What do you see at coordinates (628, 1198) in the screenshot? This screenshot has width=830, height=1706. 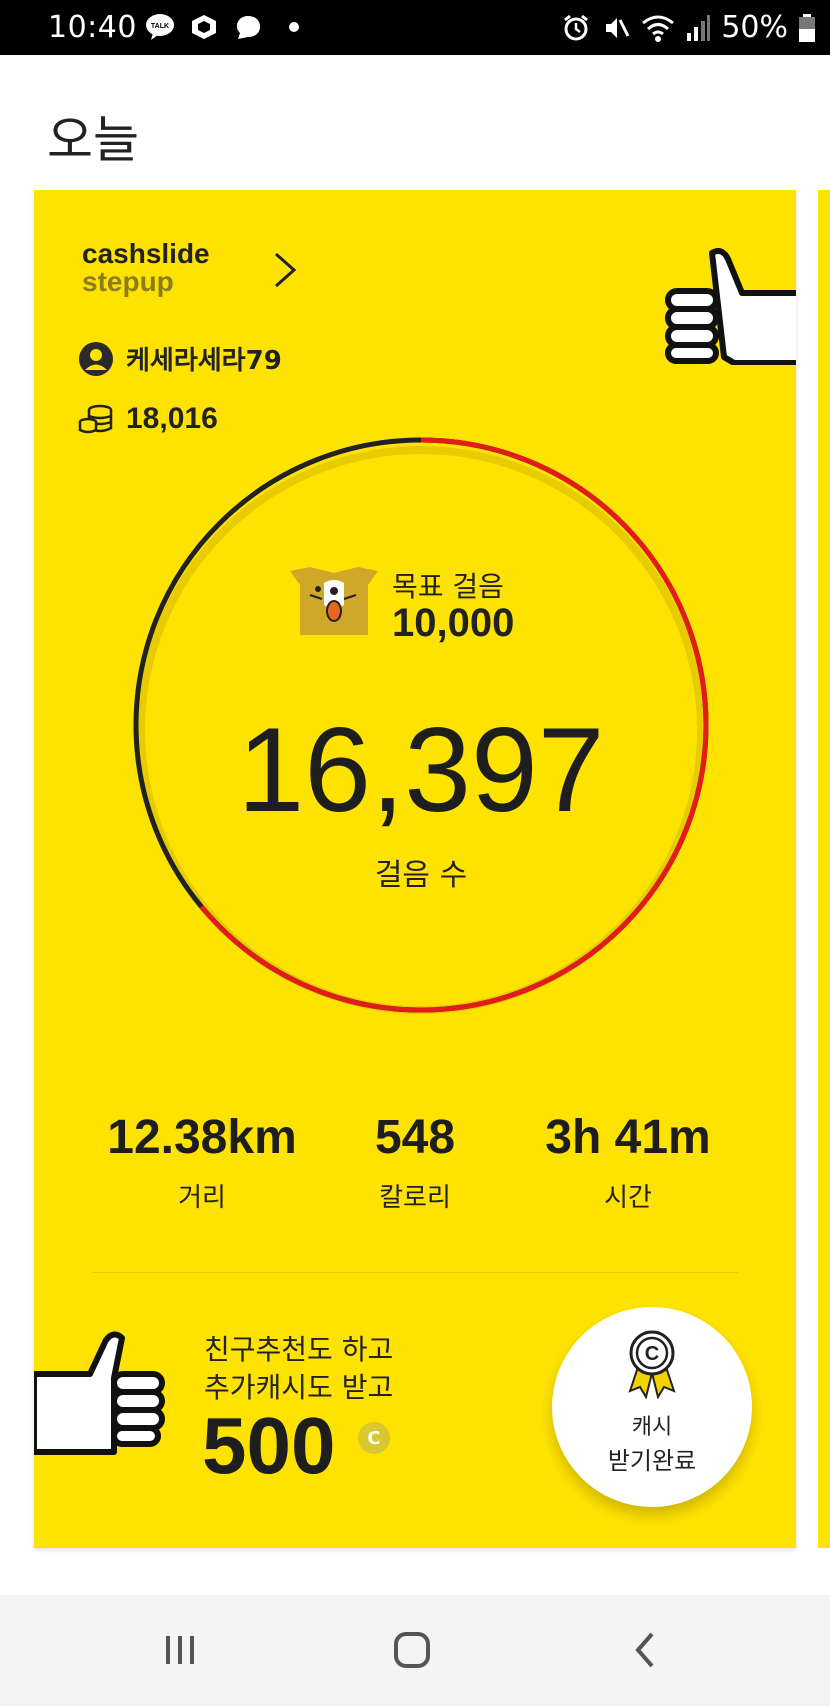 I see `stat-time-label: 시간` at bounding box center [628, 1198].